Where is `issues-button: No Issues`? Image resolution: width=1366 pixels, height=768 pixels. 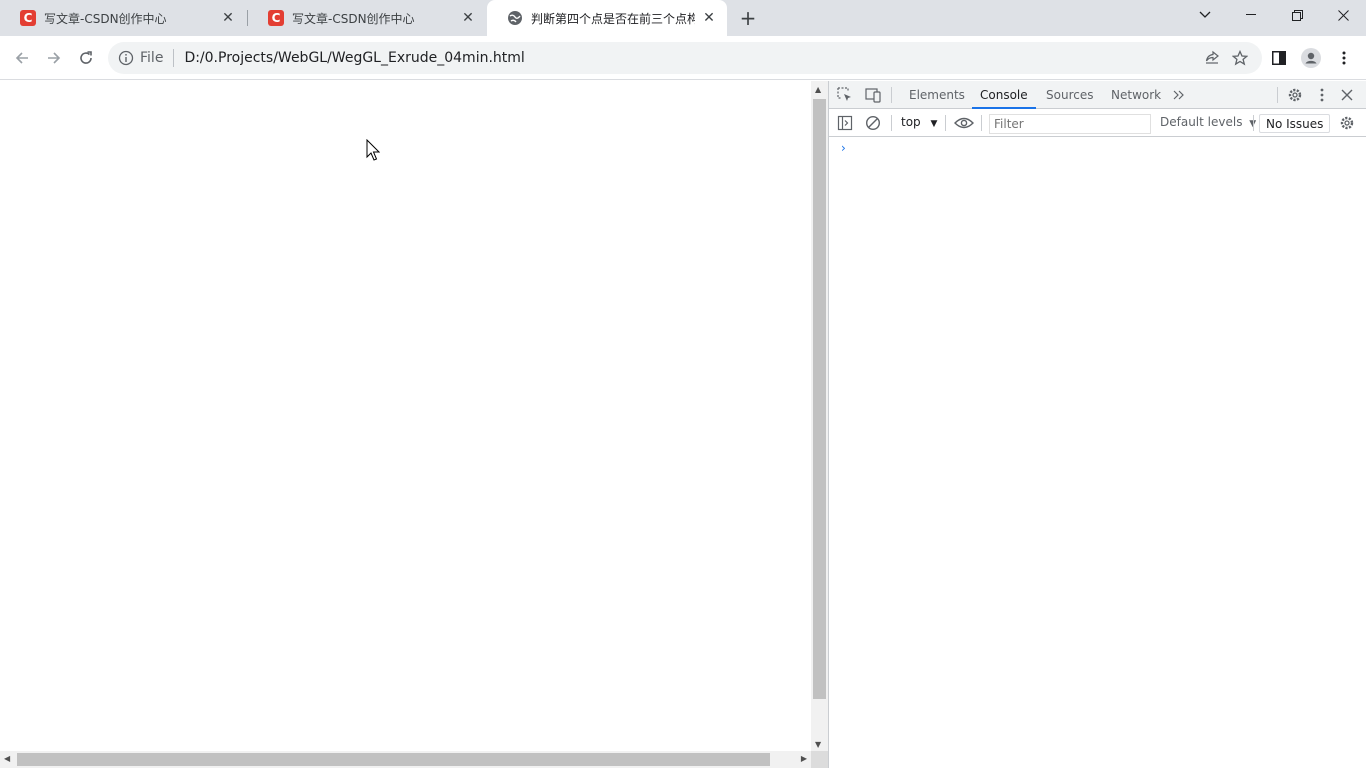
issues-button: No Issues is located at coordinates (1295, 123).